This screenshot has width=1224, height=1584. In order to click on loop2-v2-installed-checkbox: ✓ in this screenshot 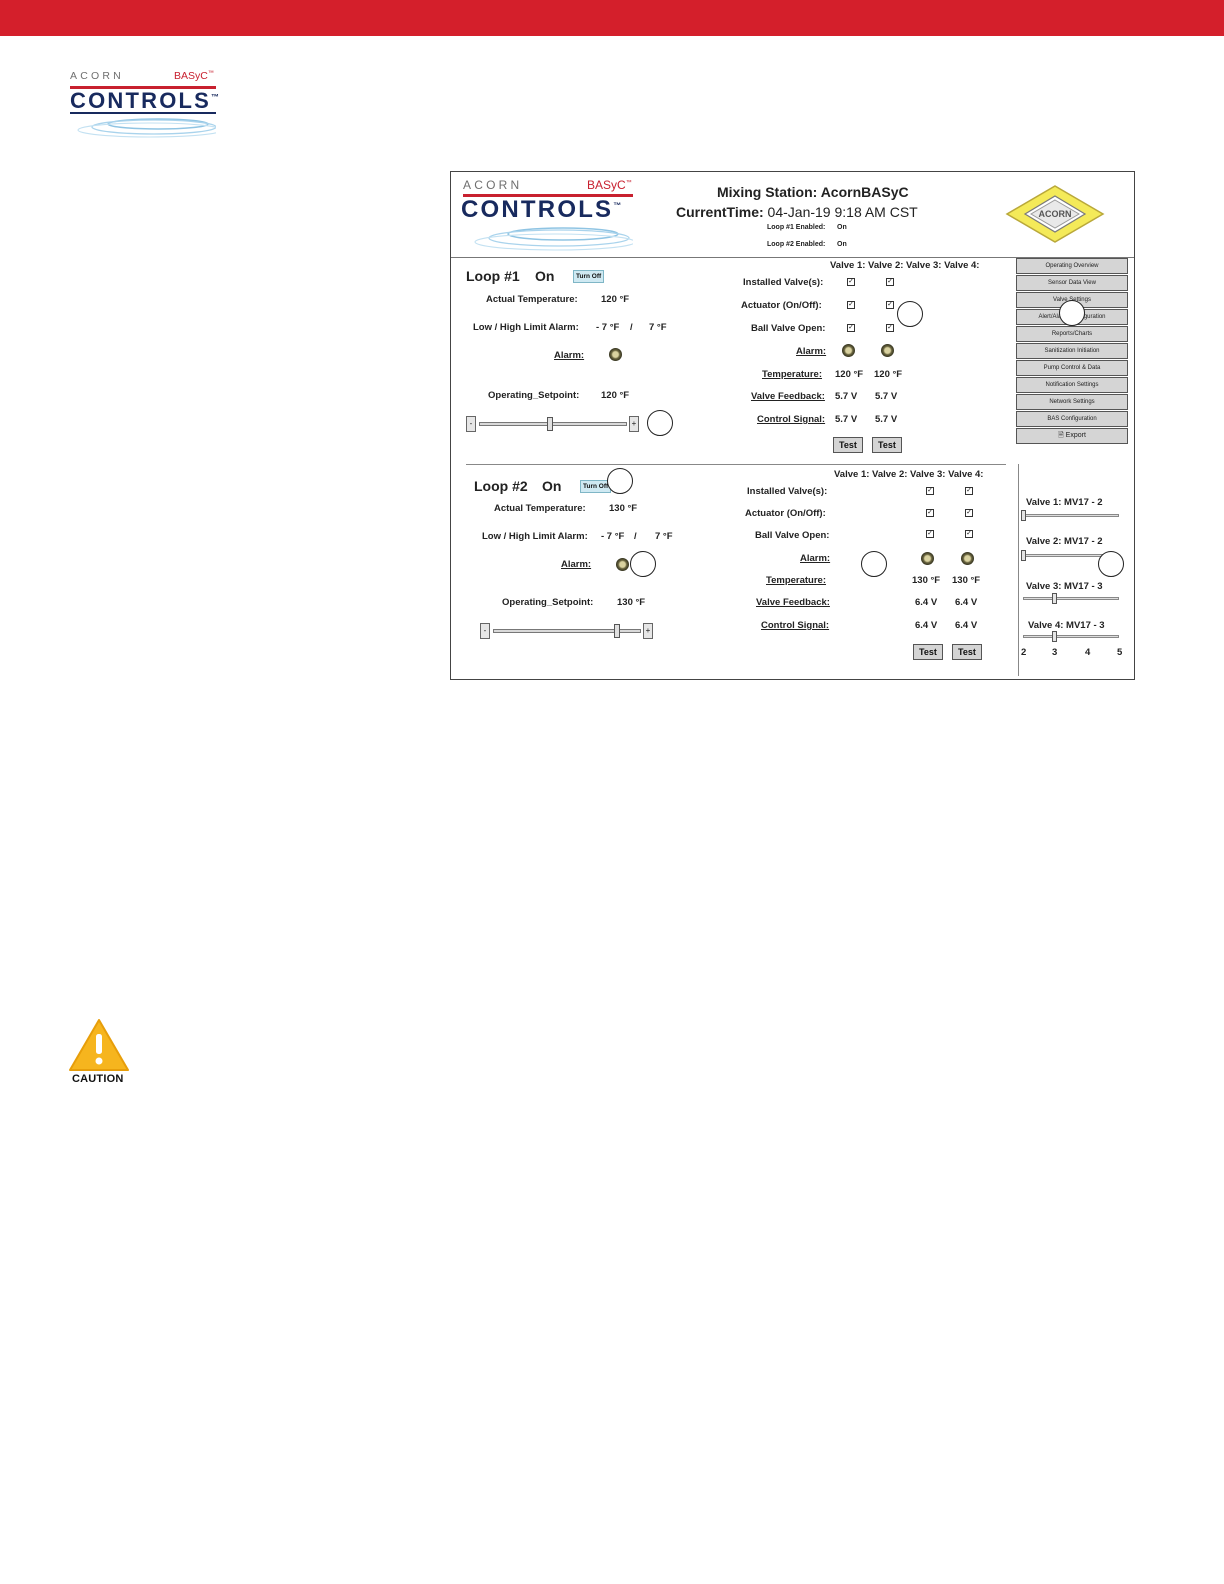, I will do `click(969, 491)`.